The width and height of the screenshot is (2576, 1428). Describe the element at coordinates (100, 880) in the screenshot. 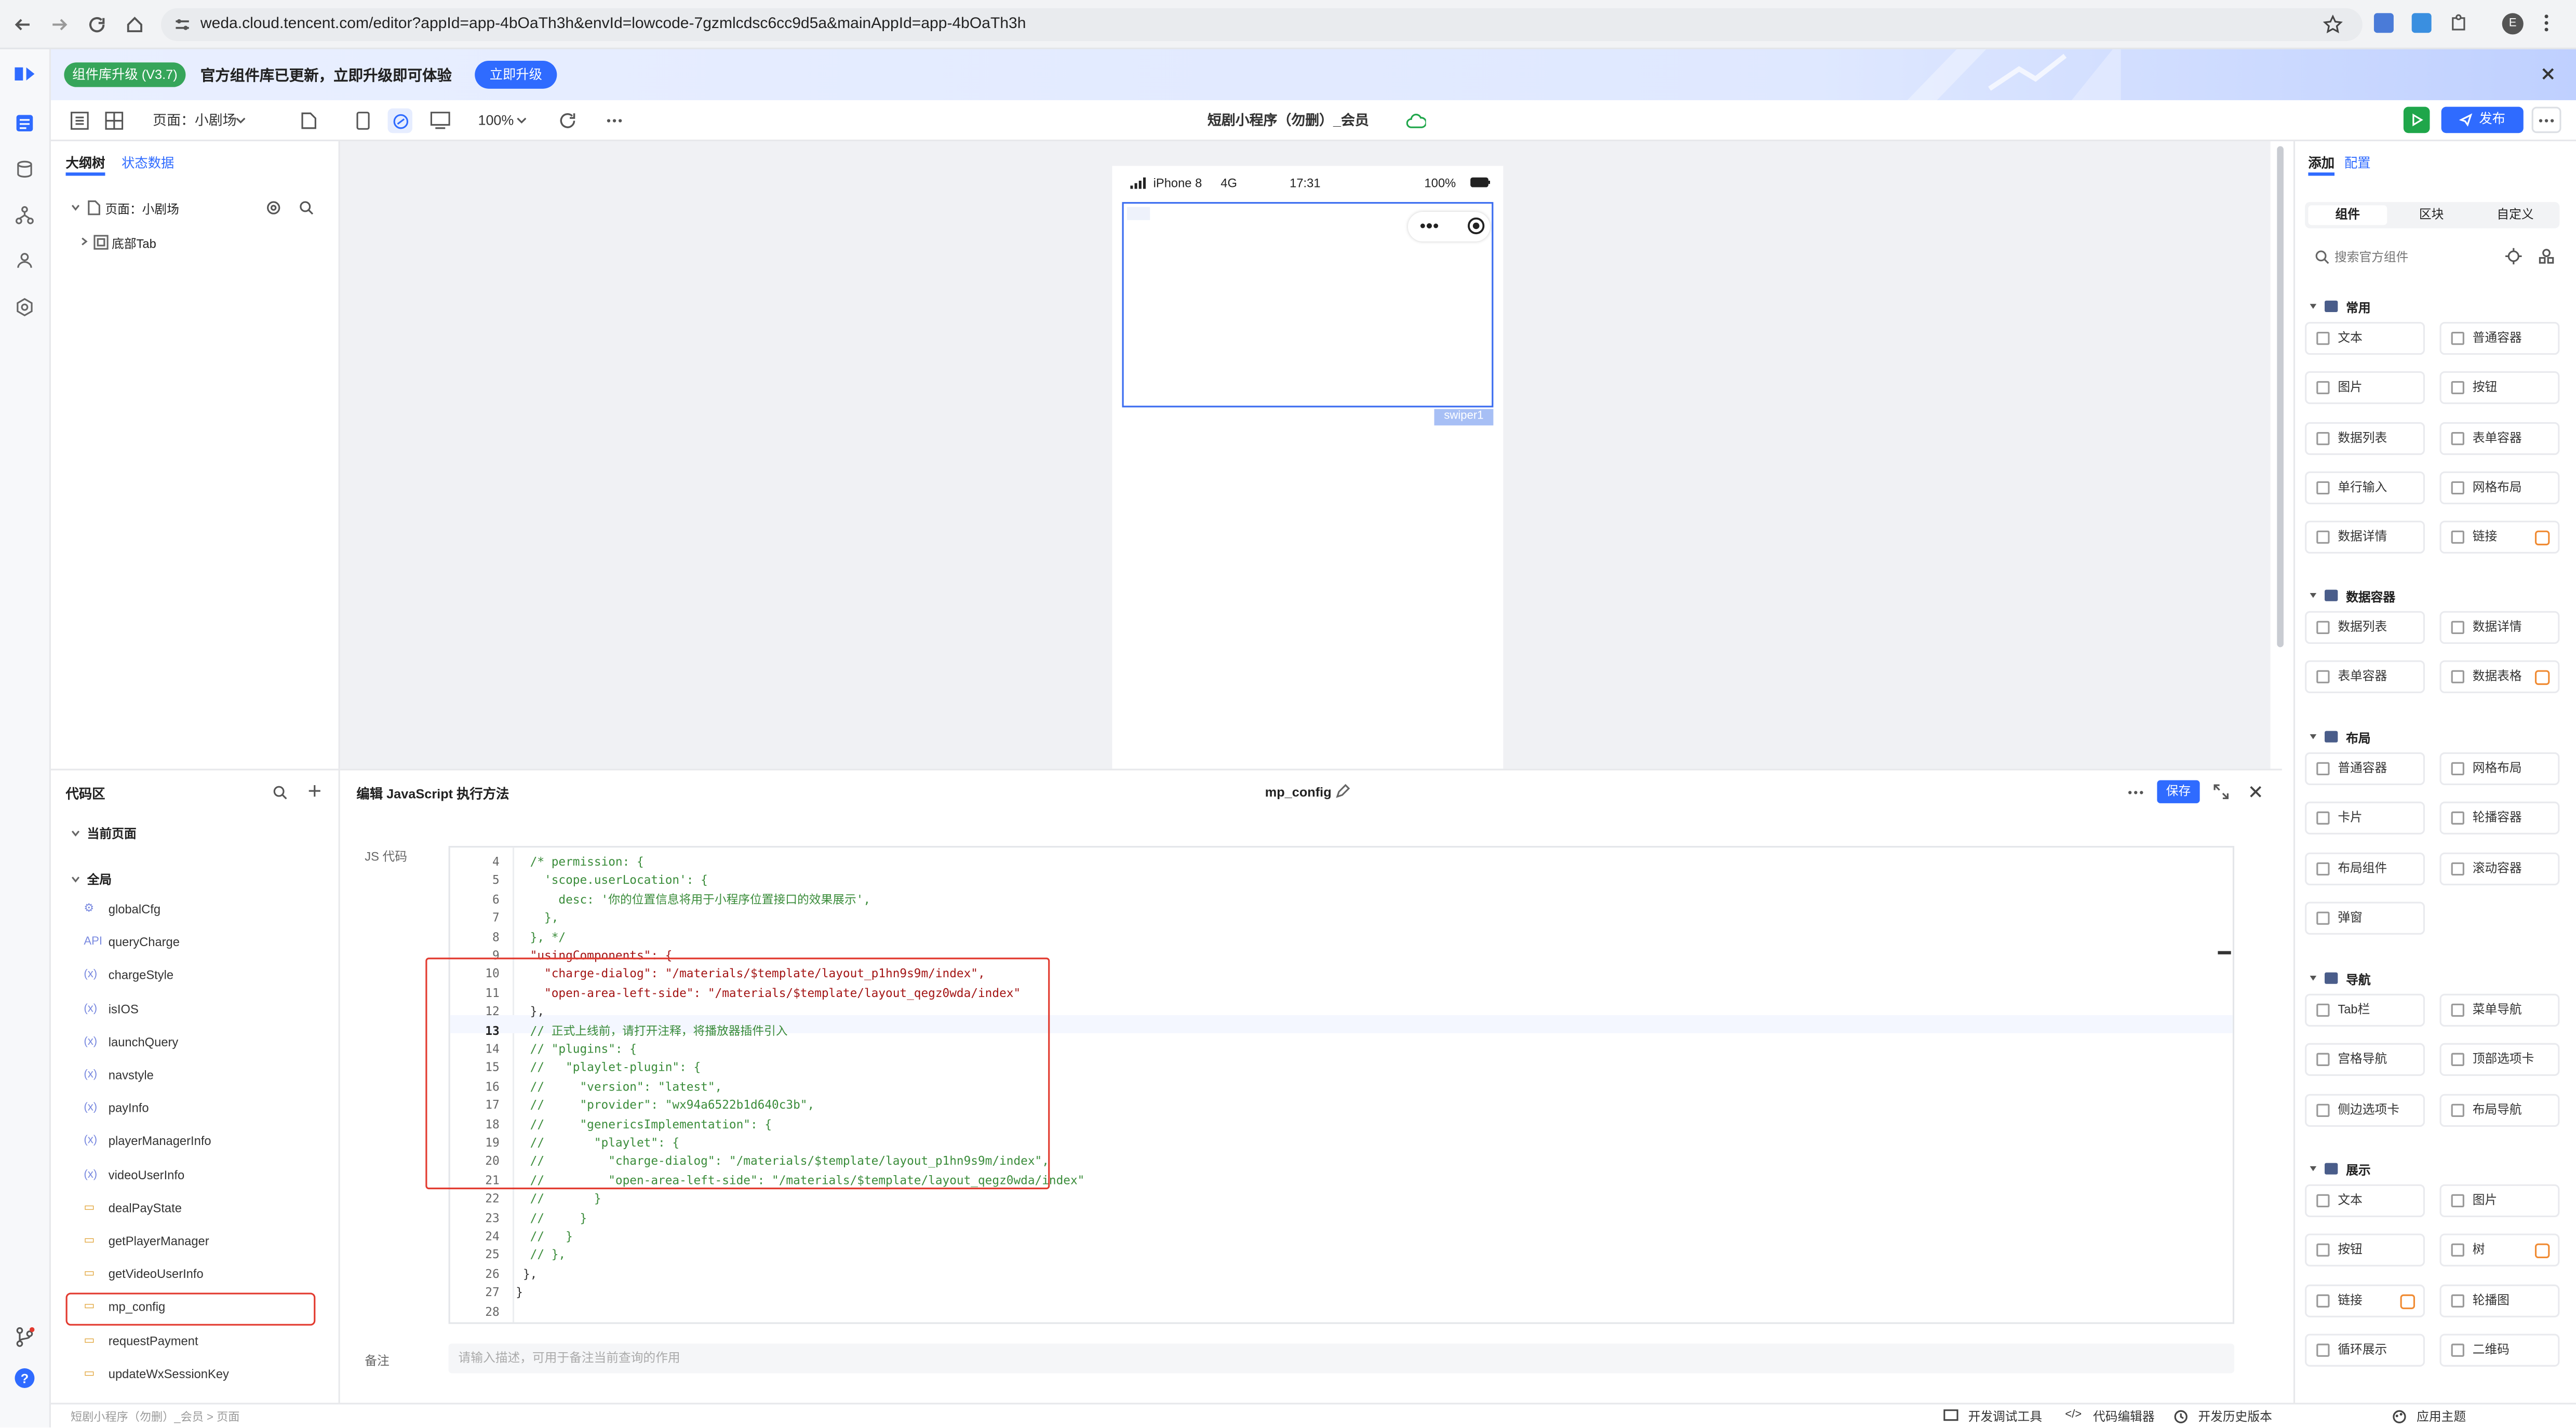

I see `global-group: 全局` at that location.